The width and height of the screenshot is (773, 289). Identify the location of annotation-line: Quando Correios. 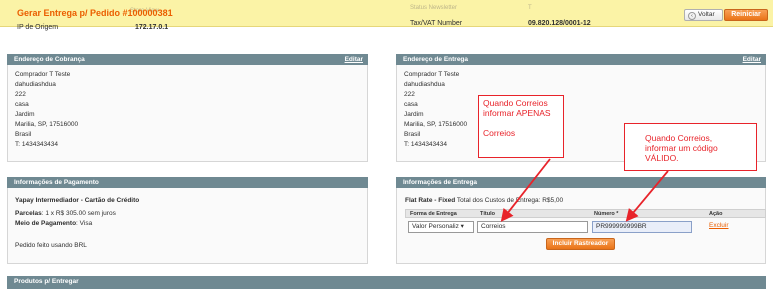
(515, 103).